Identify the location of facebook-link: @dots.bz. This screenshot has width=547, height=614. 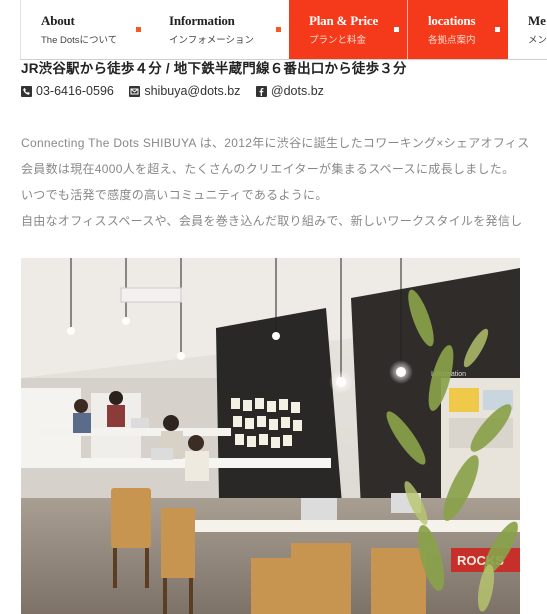
(297, 91).